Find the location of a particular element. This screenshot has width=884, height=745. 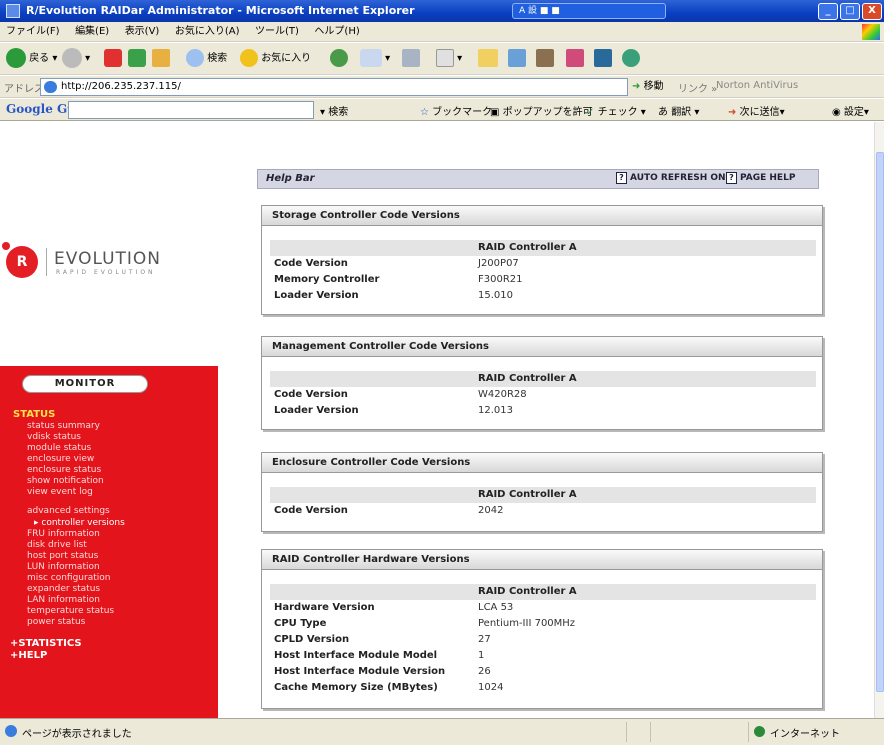

nav-power-status: power status is located at coordinates (56, 622).